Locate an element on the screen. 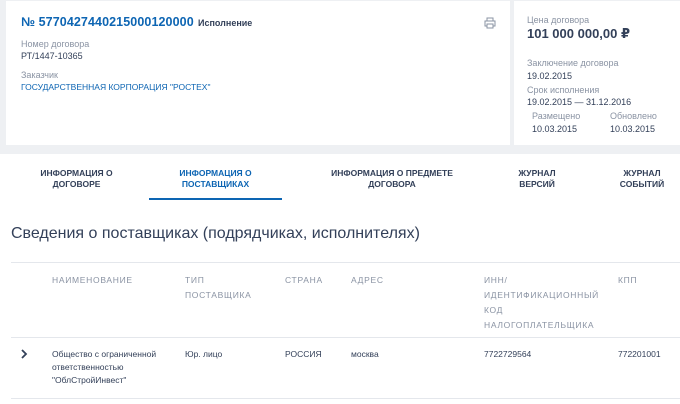  header-divider is located at coordinates (345, 337).